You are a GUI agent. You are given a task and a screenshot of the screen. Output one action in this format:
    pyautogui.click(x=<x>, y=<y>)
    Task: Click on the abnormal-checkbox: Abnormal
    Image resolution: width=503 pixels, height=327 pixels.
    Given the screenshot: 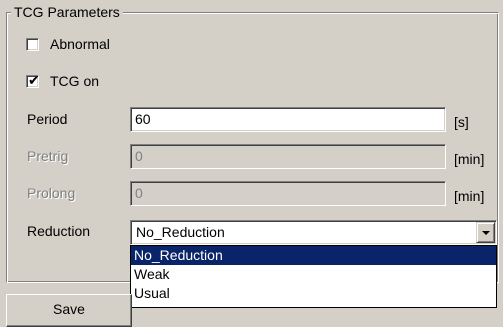 What is the action you would take?
    pyautogui.click(x=68, y=44)
    